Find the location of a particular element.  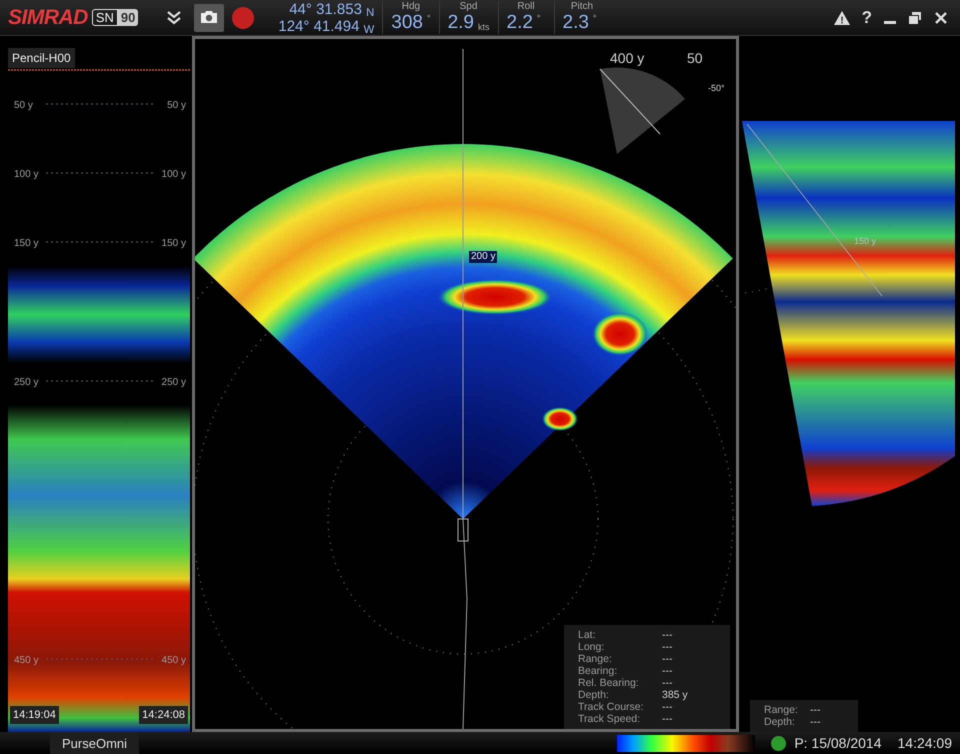

camera-icon is located at coordinates (209, 17).